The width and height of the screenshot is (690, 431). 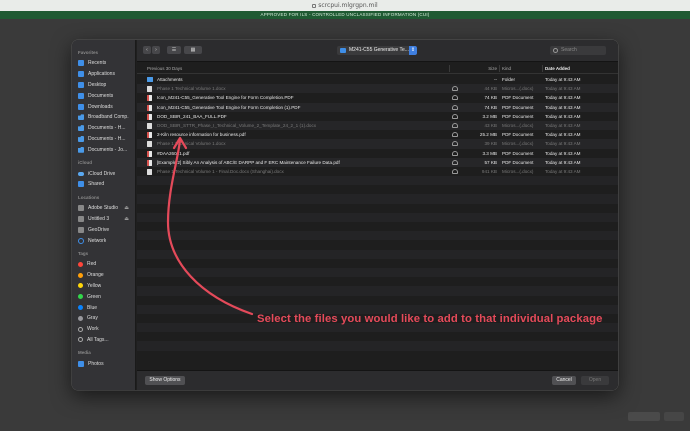 What do you see at coordinates (578, 50) in the screenshot?
I see `search-input: Search` at bounding box center [578, 50].